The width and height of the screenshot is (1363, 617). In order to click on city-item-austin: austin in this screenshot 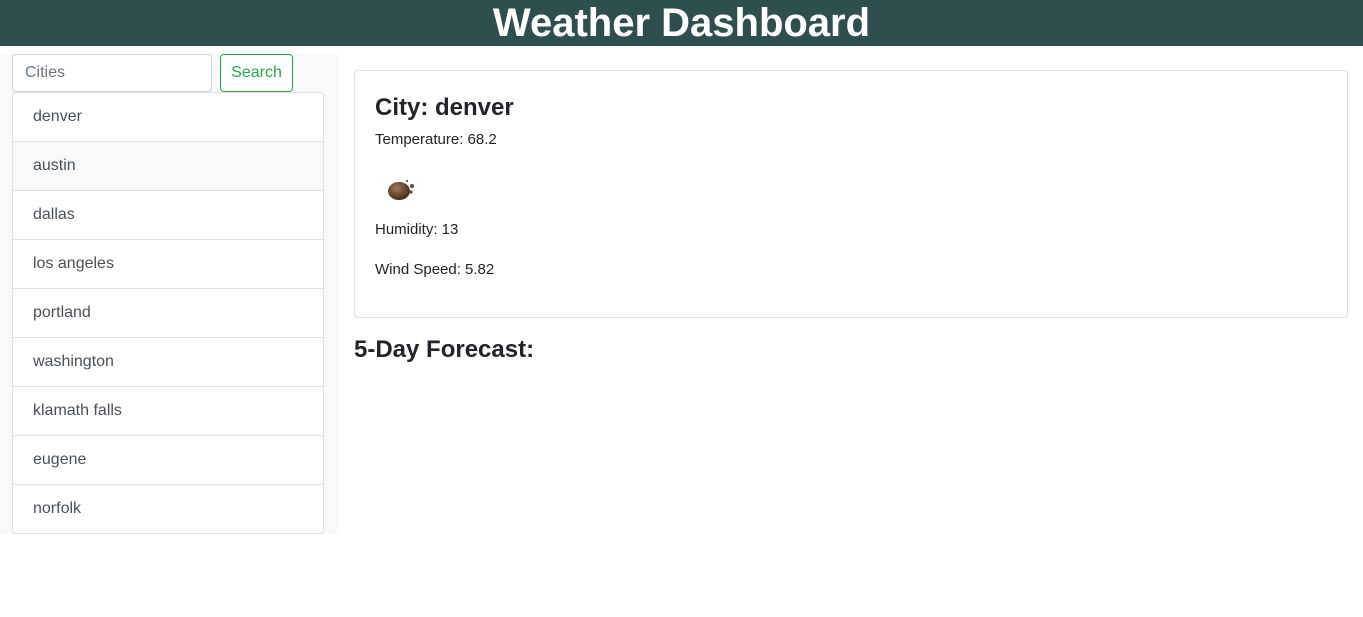, I will do `click(168, 166)`.